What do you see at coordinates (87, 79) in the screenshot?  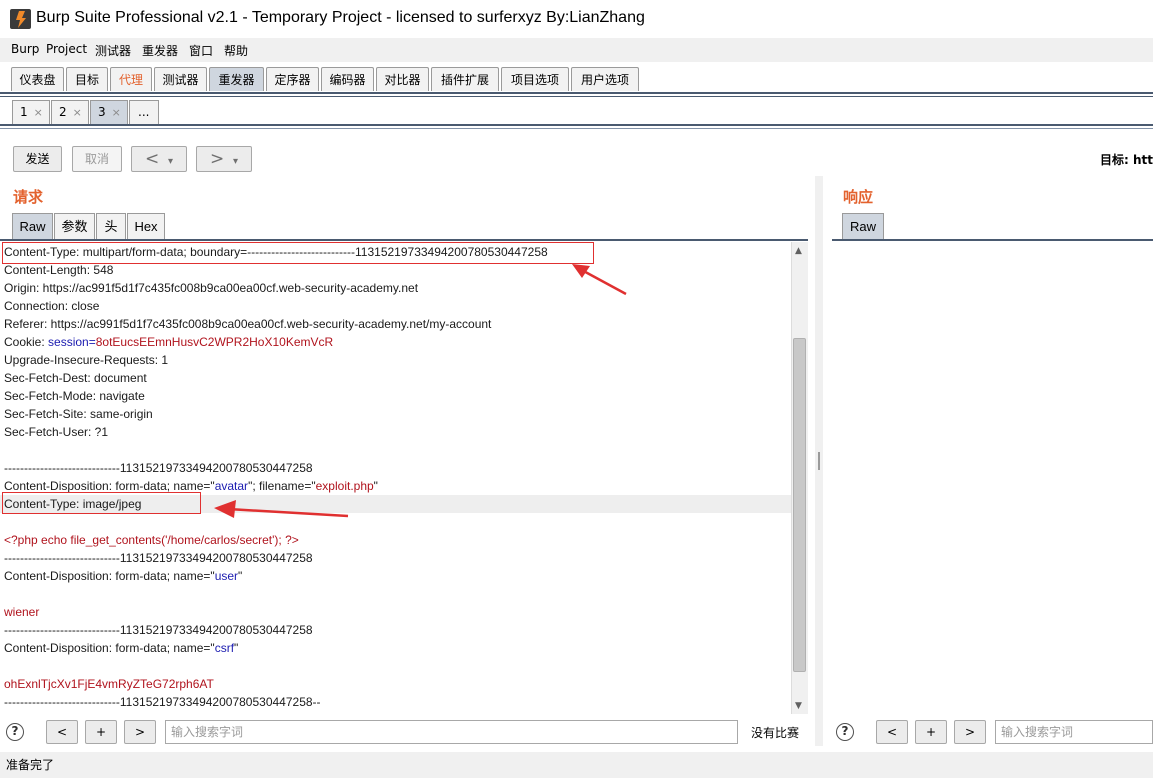 I see `tab-target: 目标` at bounding box center [87, 79].